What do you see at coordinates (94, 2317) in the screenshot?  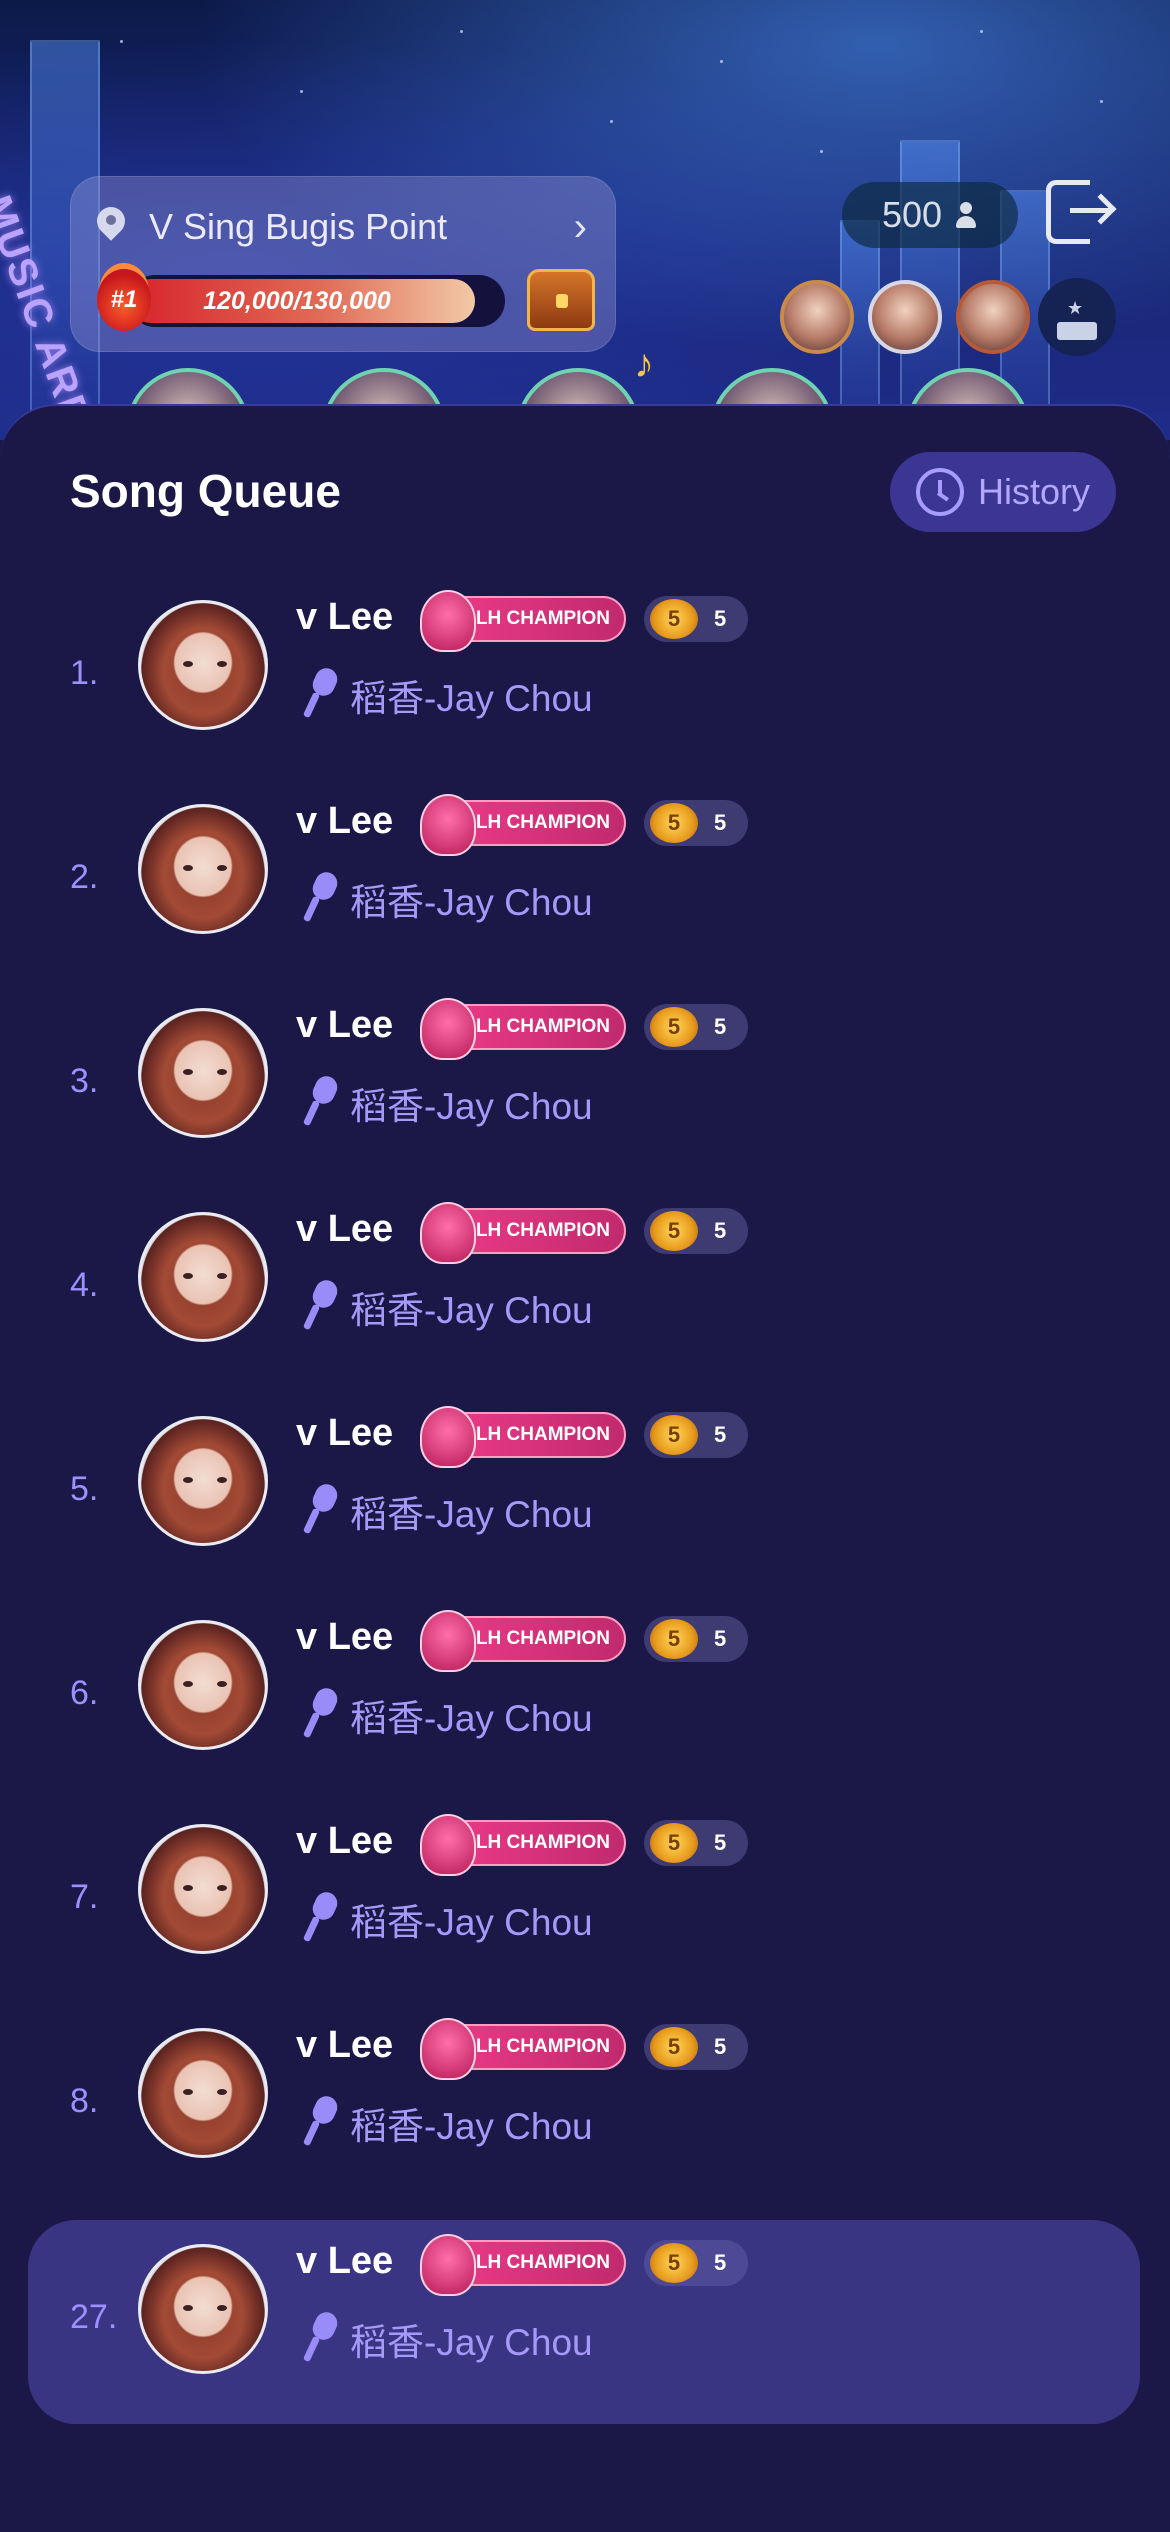 I see `queue-position: 27.` at bounding box center [94, 2317].